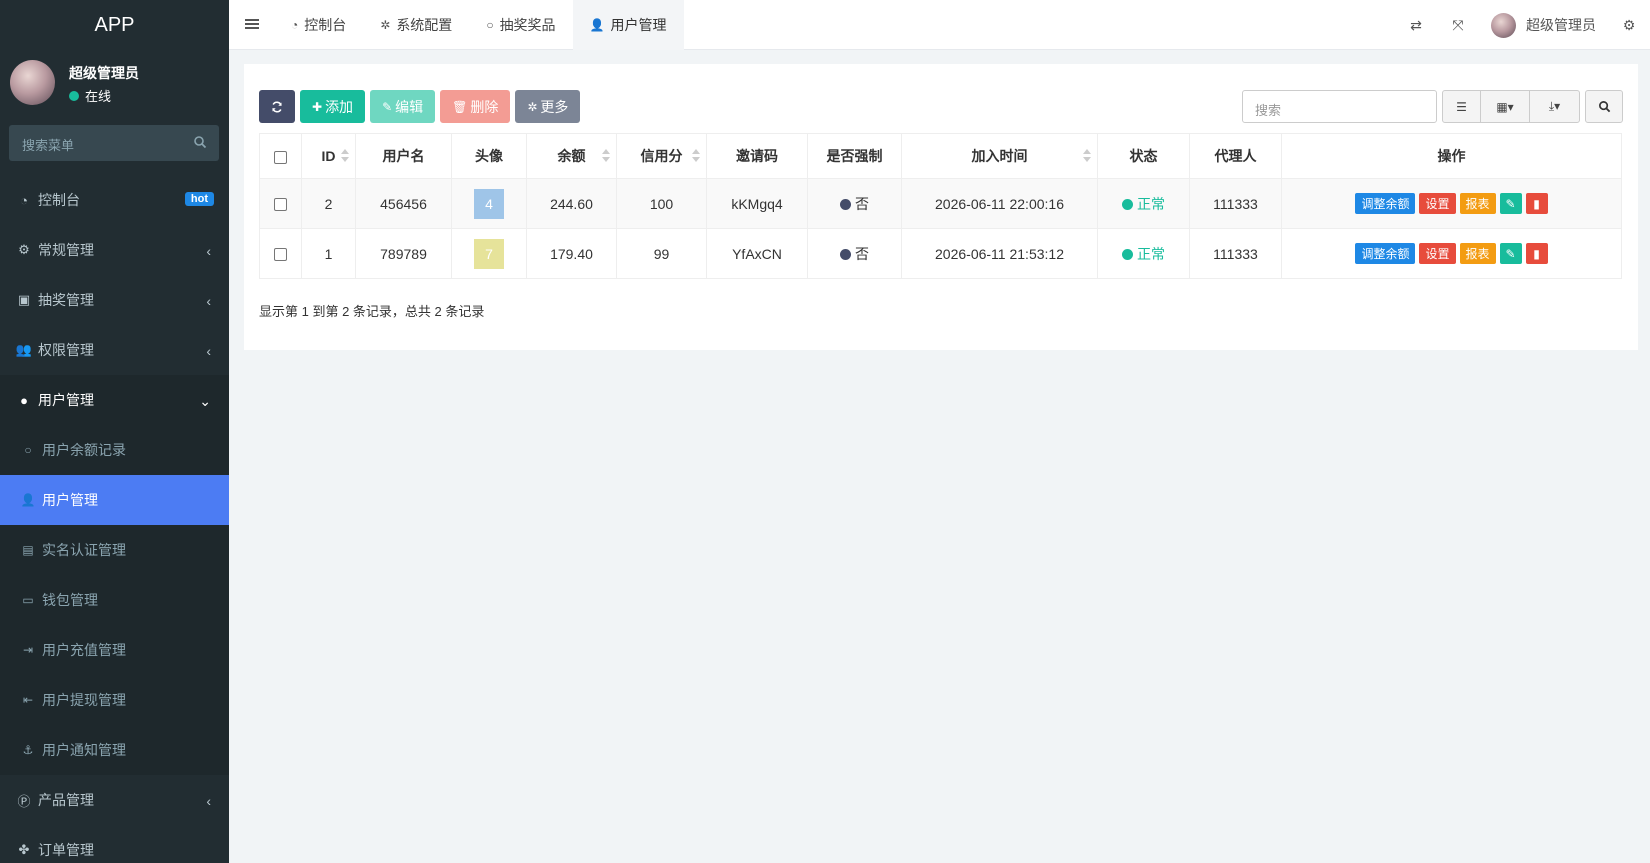  I want to click on tab-label: 控制台, so click(325, 25).